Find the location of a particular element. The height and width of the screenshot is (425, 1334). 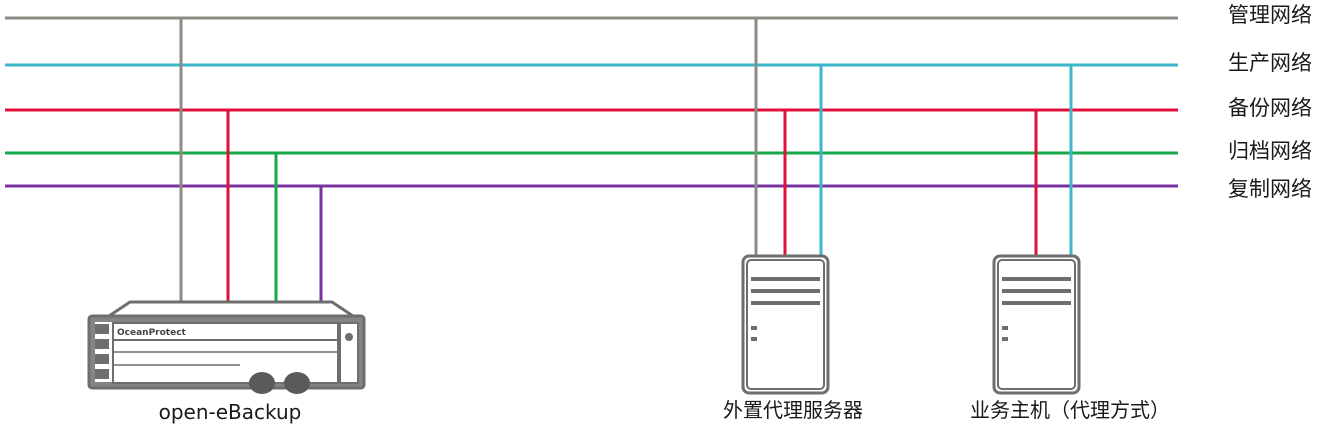

network-label-management: 管理网络 is located at coordinates (1270, 15).